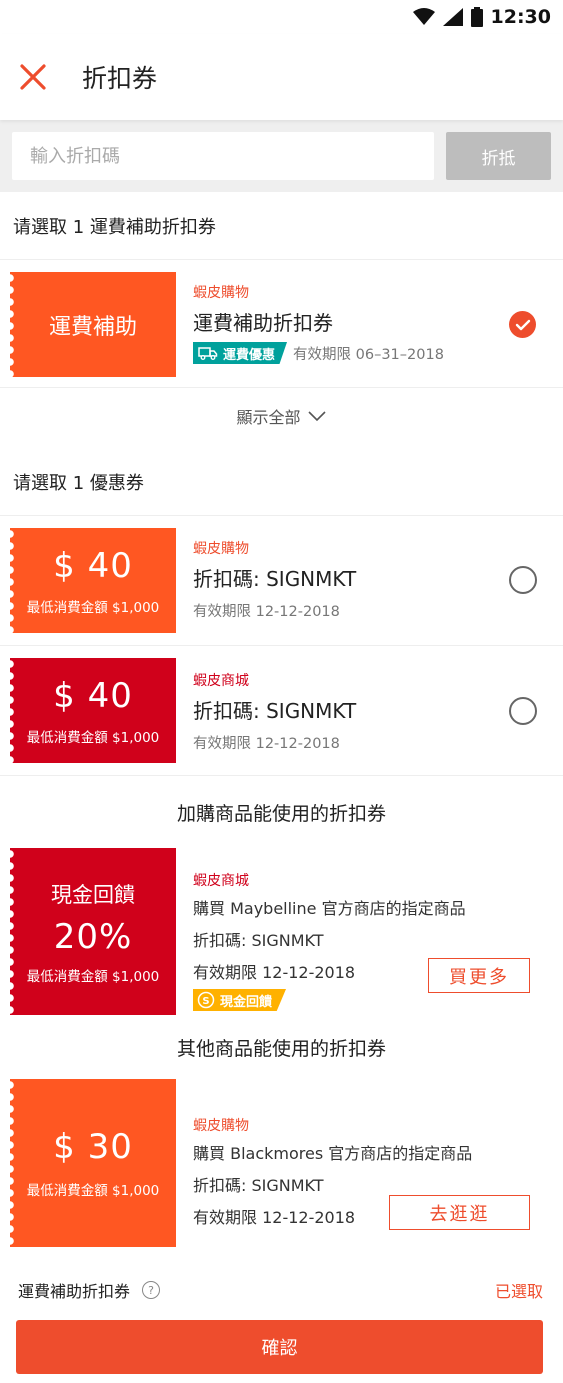 This screenshot has height=1383, width=563. Describe the element at coordinates (348, 323) in the screenshot. I see `voucher-body: 蝦皮購物 運費補助折扣券 運費優惠 有效期限 06–31–2018` at that location.